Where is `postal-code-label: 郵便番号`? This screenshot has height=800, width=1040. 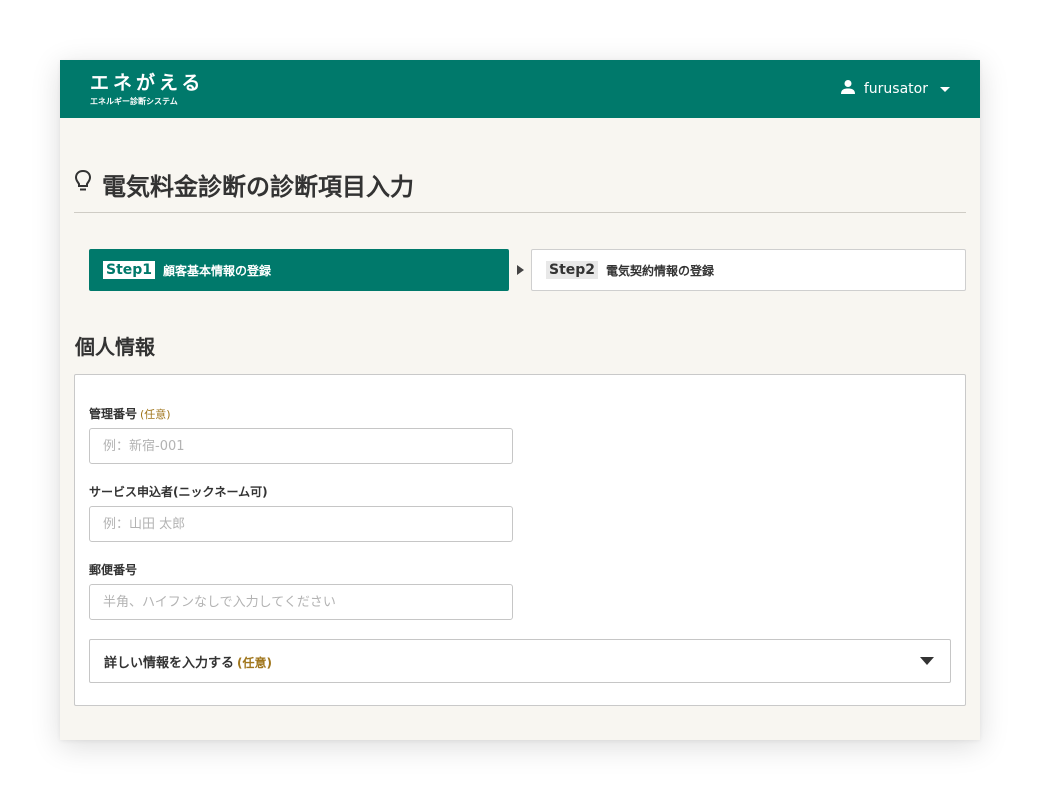 postal-code-label: 郵便番号 is located at coordinates (113, 570).